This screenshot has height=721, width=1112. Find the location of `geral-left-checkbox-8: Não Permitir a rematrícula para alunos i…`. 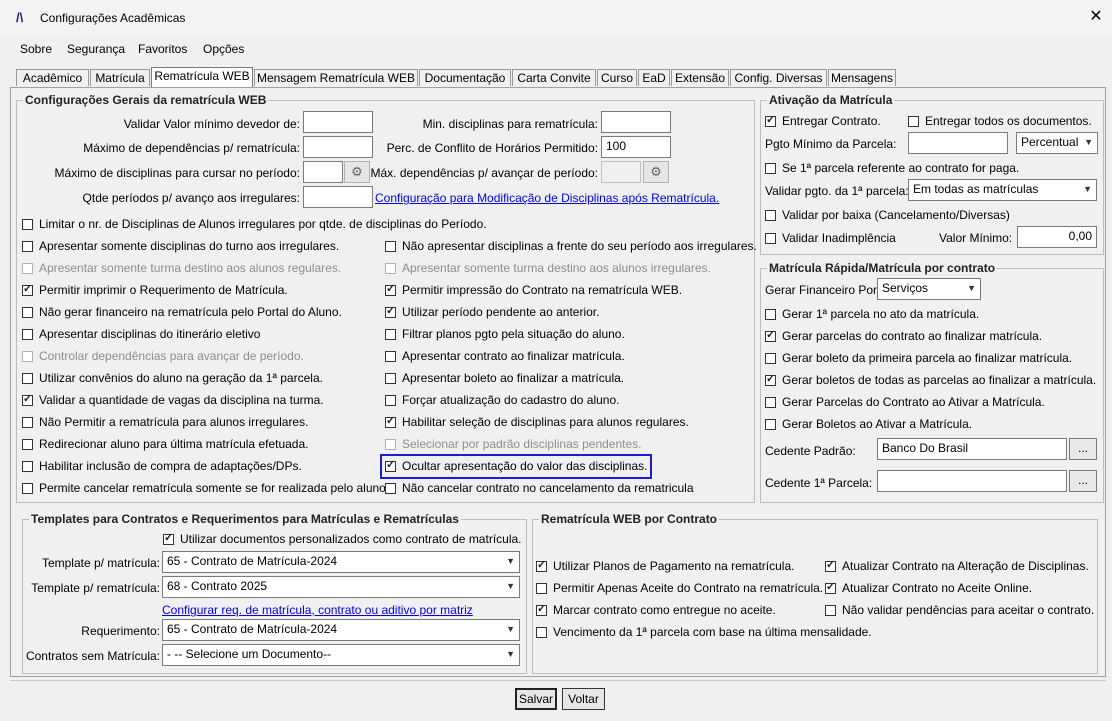

geral-left-checkbox-8: Não Permitir a rematrícula para alunos i… is located at coordinates (165, 422).